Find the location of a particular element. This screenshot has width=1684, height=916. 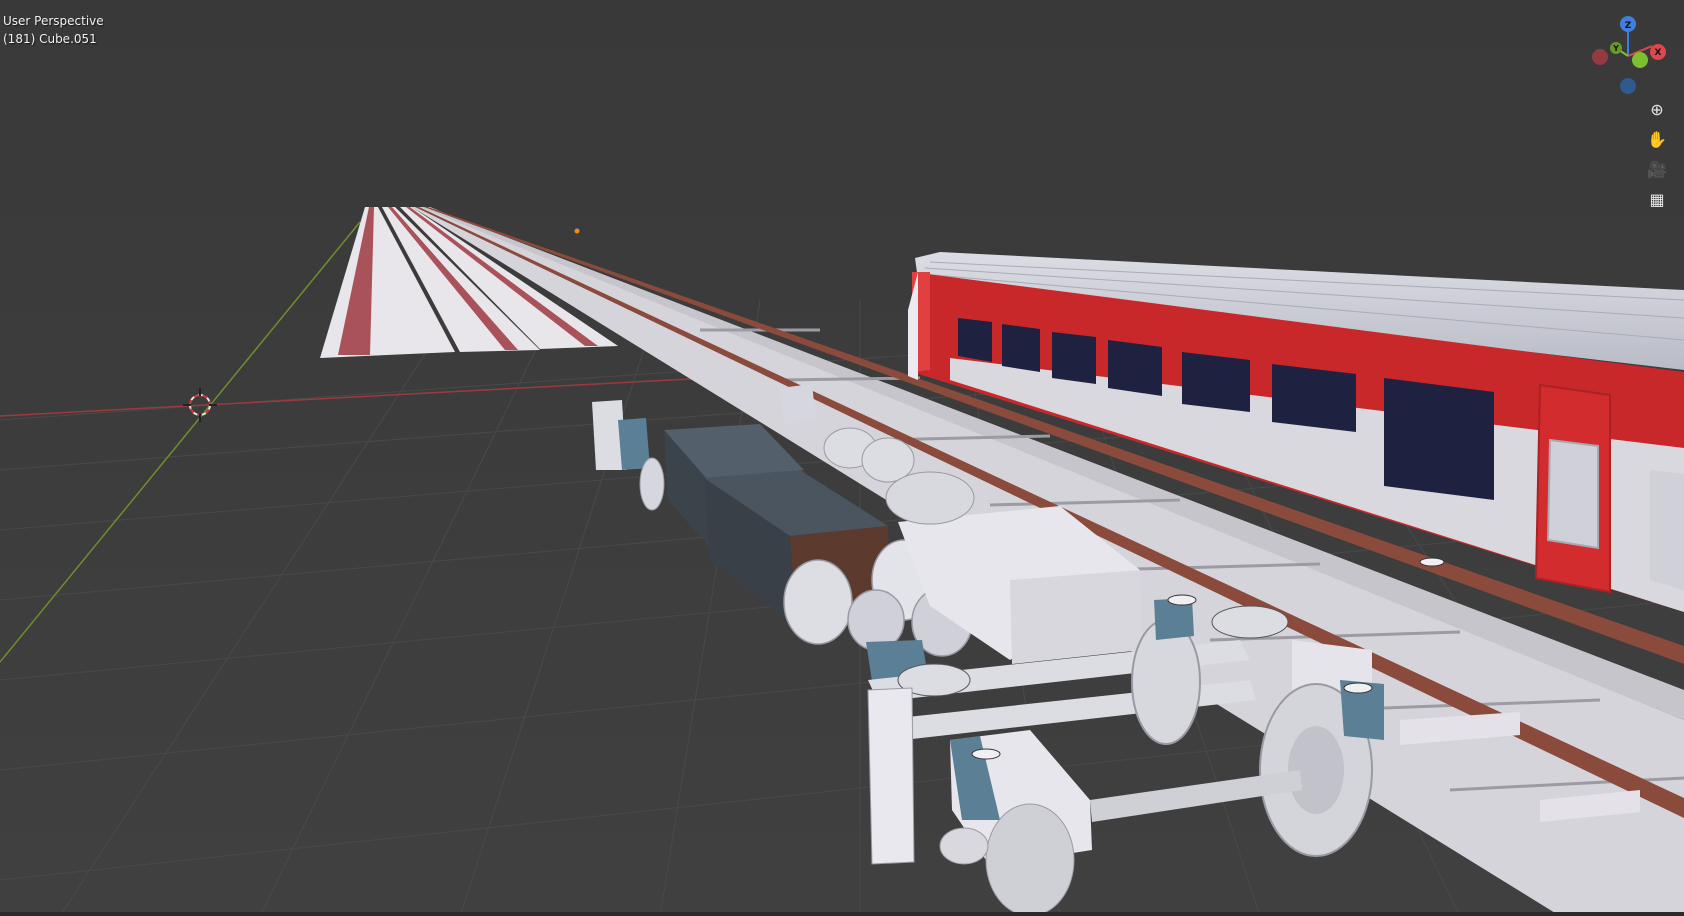

zoom-icon: ⊕ is located at coordinates (1657, 109).